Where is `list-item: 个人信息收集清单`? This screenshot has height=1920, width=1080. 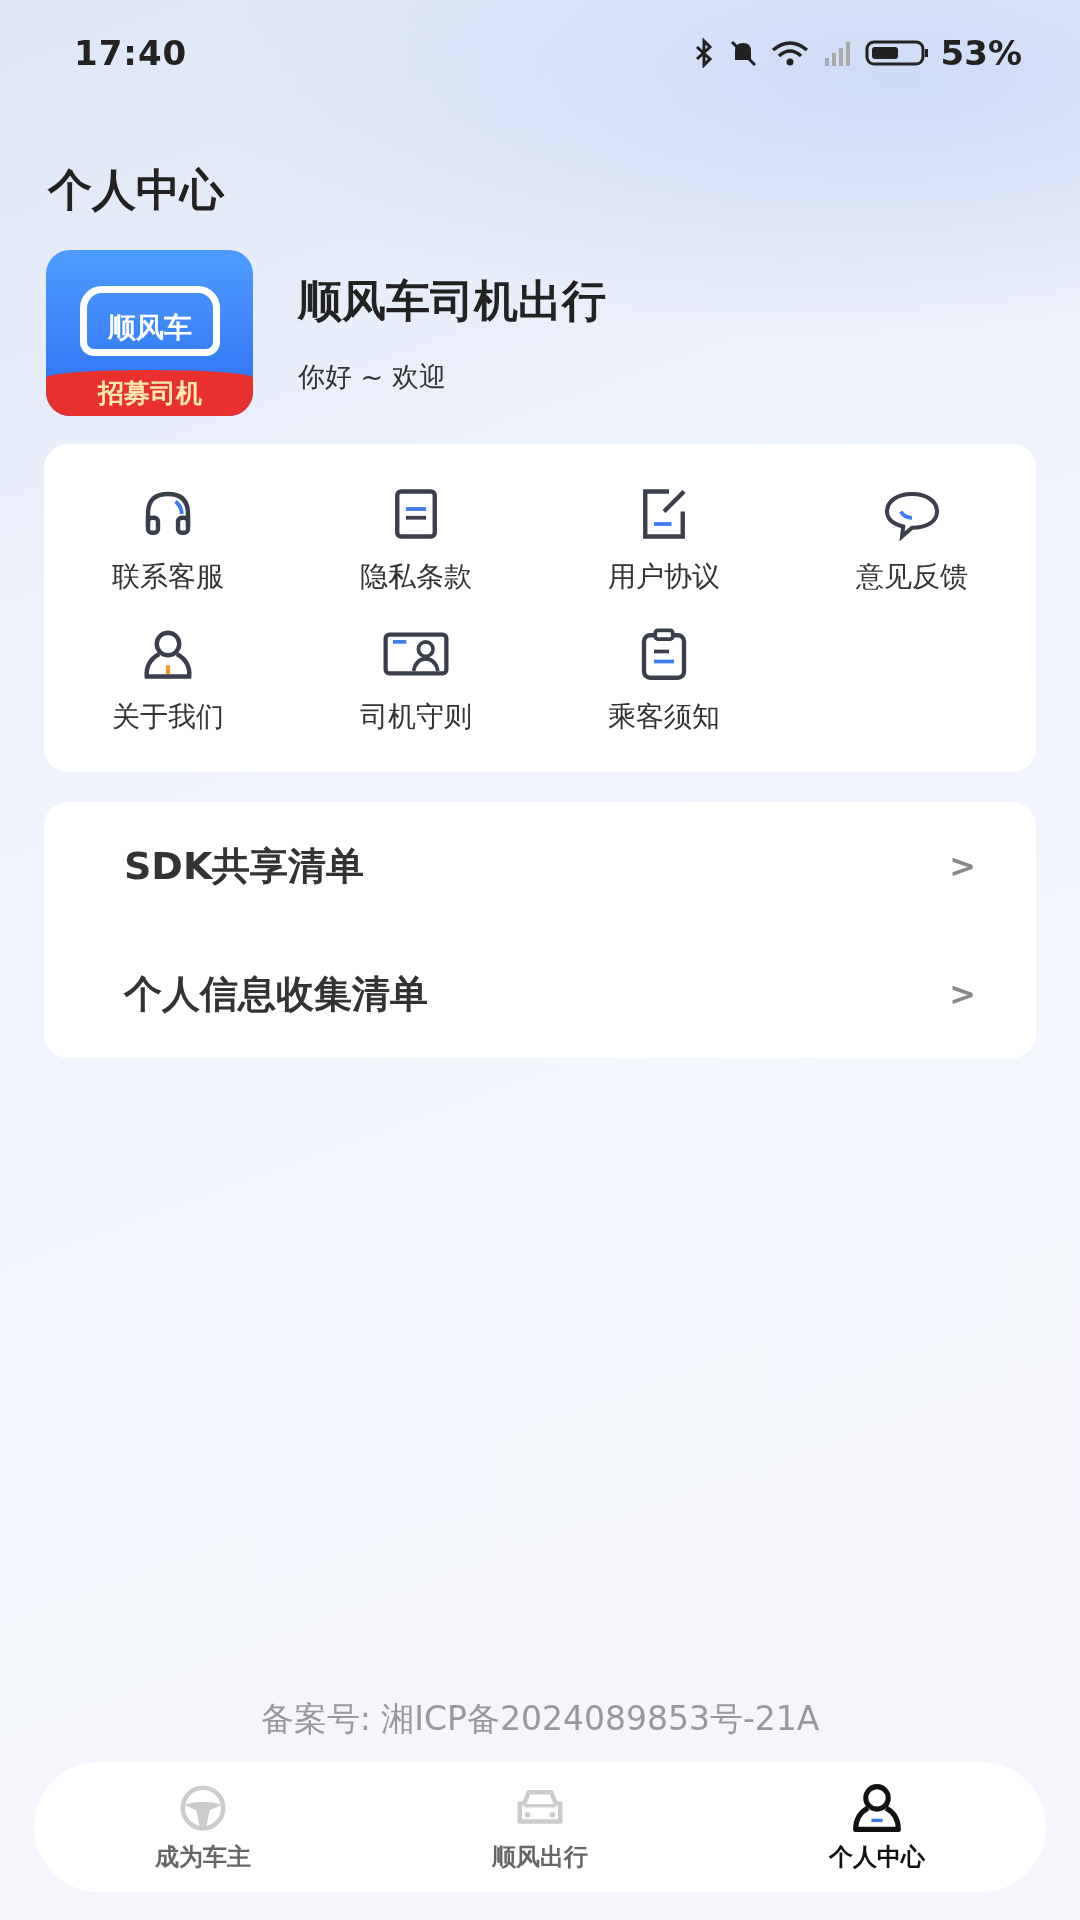
list-item: 个人信息收集清单 is located at coordinates (276, 994).